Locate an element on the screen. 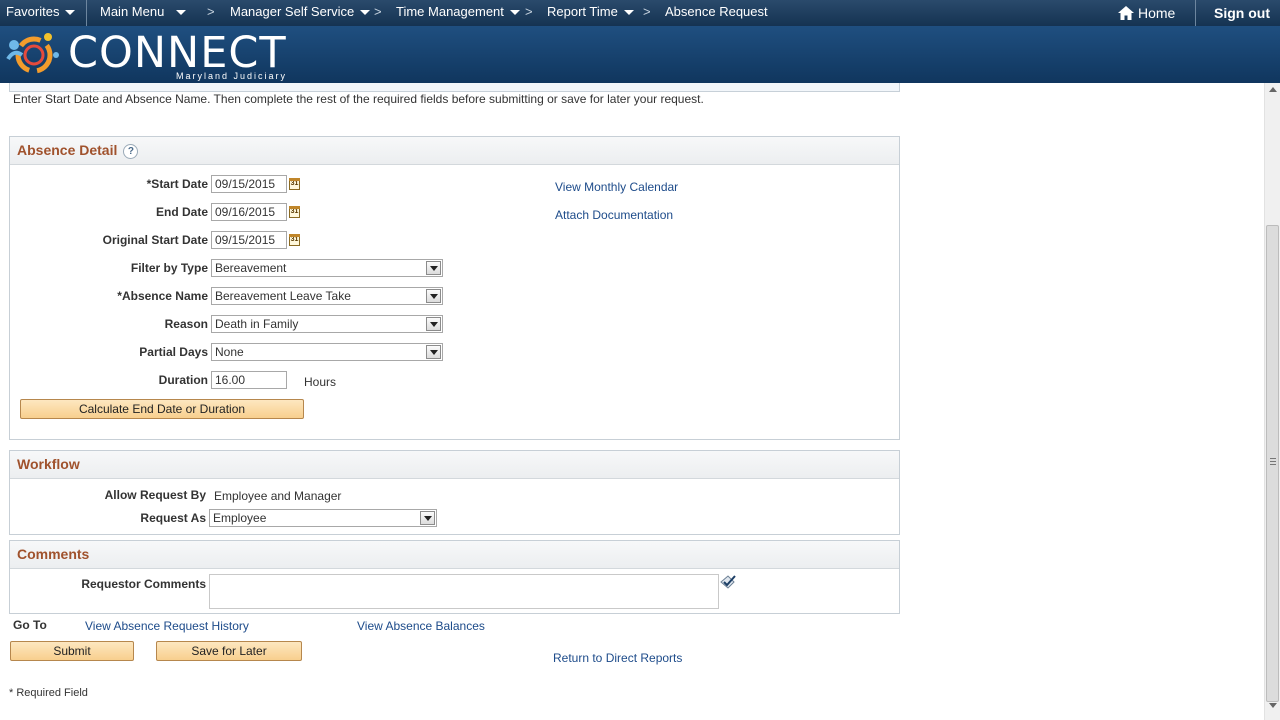 The width and height of the screenshot is (1280, 720). brand-subtitle: Maryland Judiciary is located at coordinates (232, 76).